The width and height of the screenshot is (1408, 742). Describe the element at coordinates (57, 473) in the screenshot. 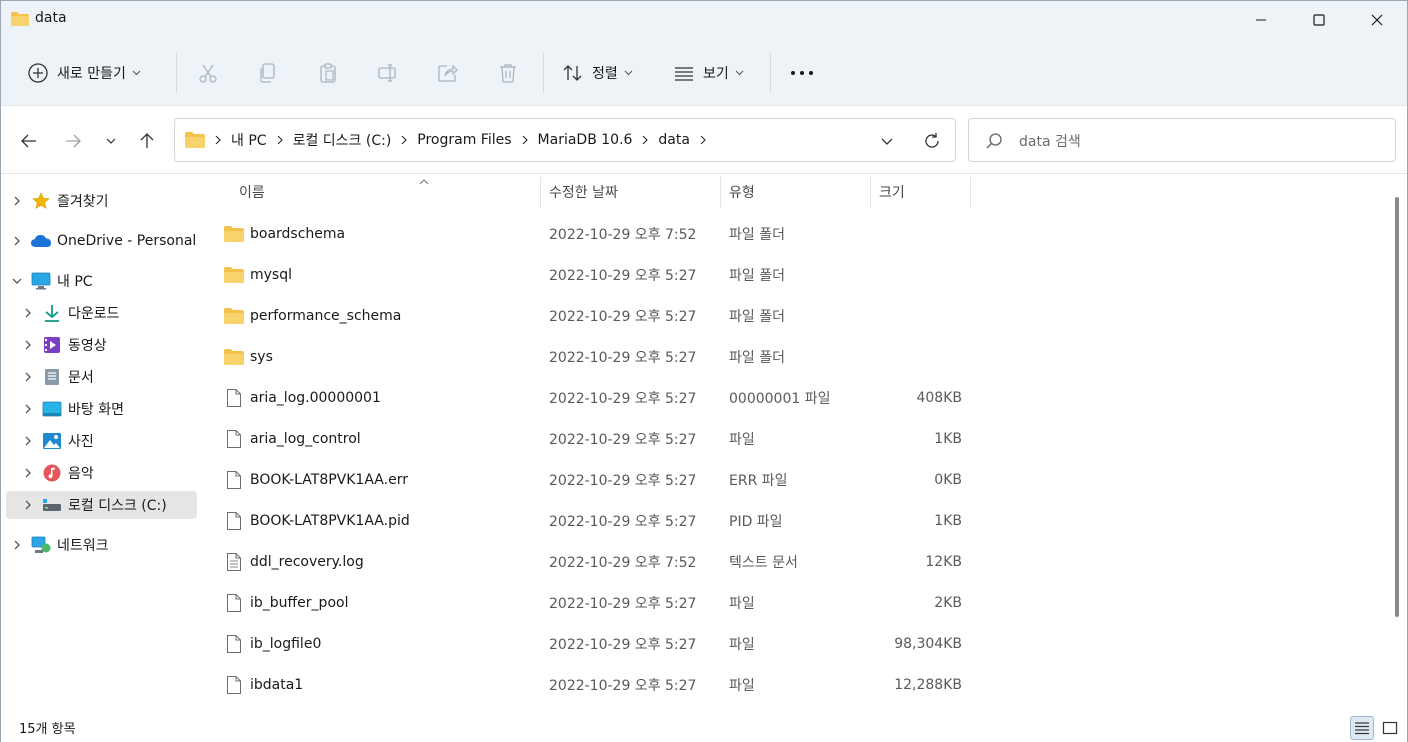

I see `sidebar-item-music: 음악` at that location.